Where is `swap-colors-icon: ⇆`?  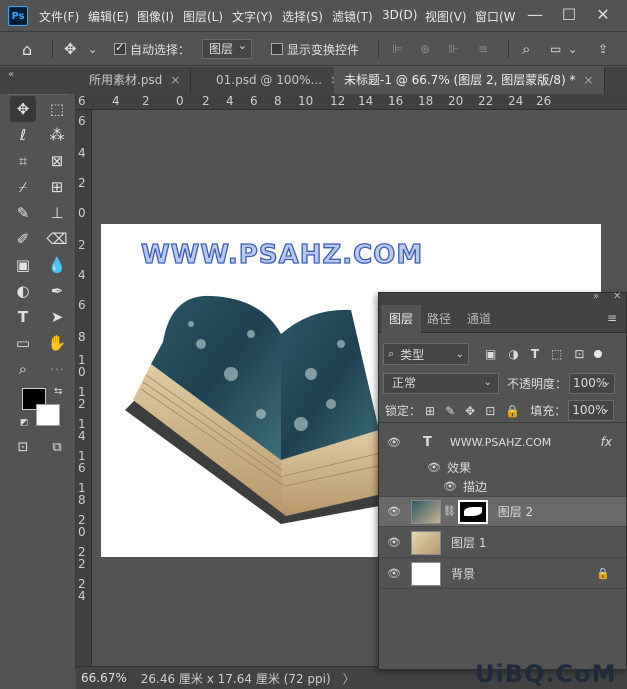
swap-colors-icon: ⇆ is located at coordinates (58, 391).